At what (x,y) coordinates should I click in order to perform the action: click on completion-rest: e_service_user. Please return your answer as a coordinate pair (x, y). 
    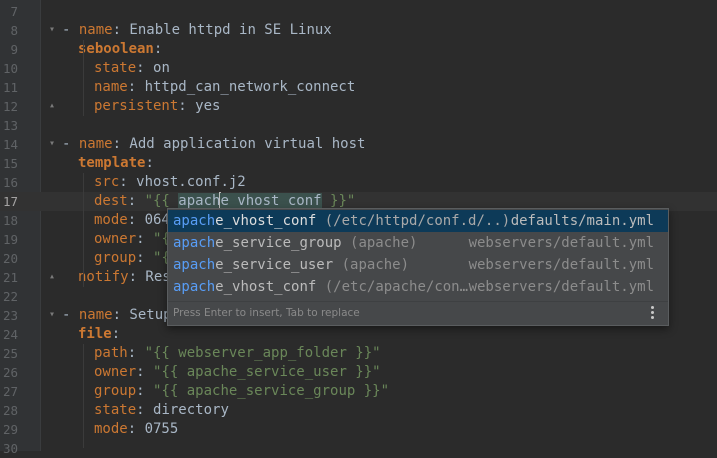
    Looking at the image, I should click on (274, 265).